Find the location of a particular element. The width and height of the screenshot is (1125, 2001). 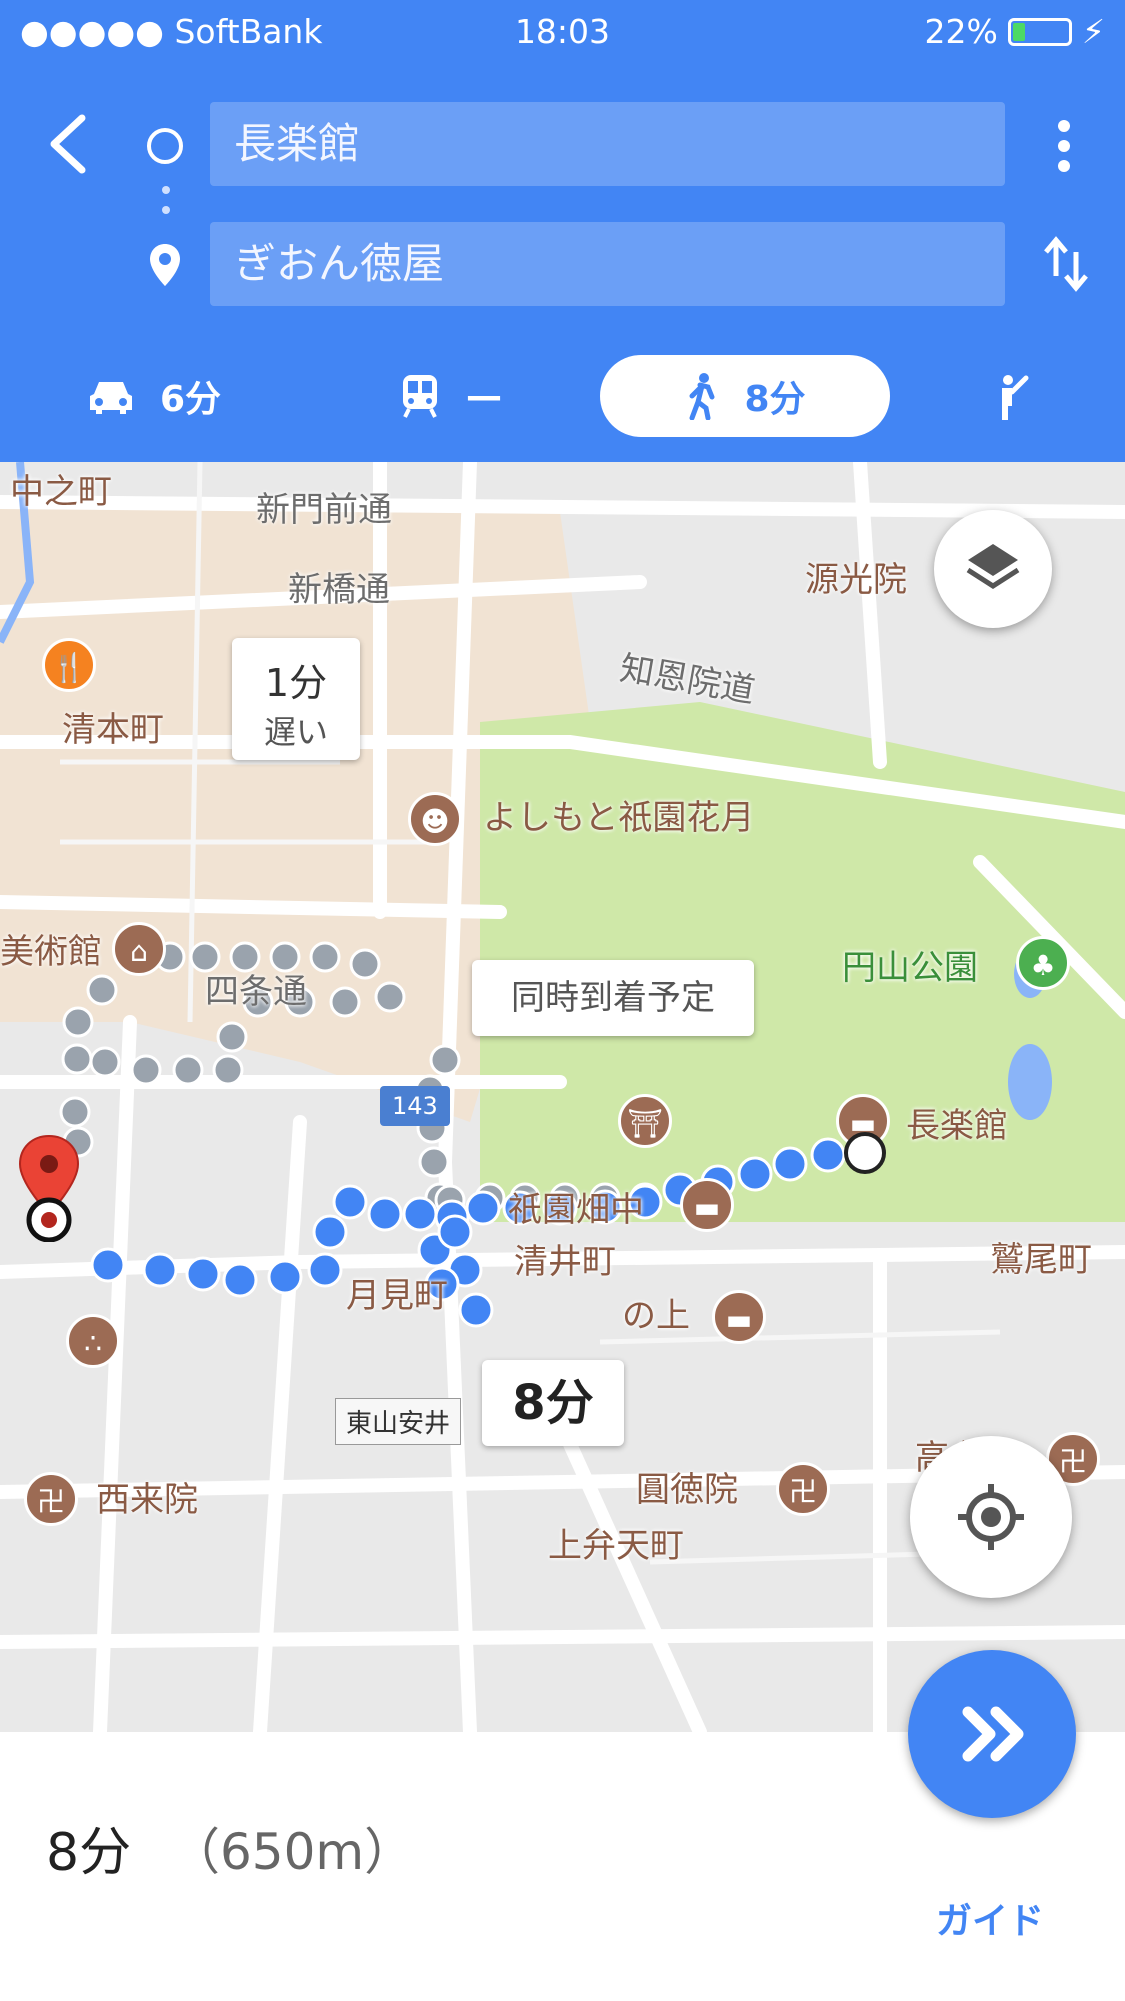

theater-icon: ☻ is located at coordinates (435, 819).